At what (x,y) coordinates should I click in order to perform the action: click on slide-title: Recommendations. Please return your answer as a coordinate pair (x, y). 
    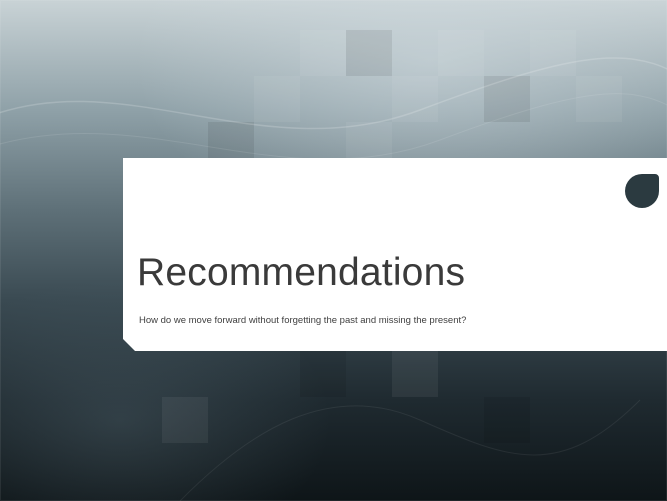
    Looking at the image, I should click on (301, 272).